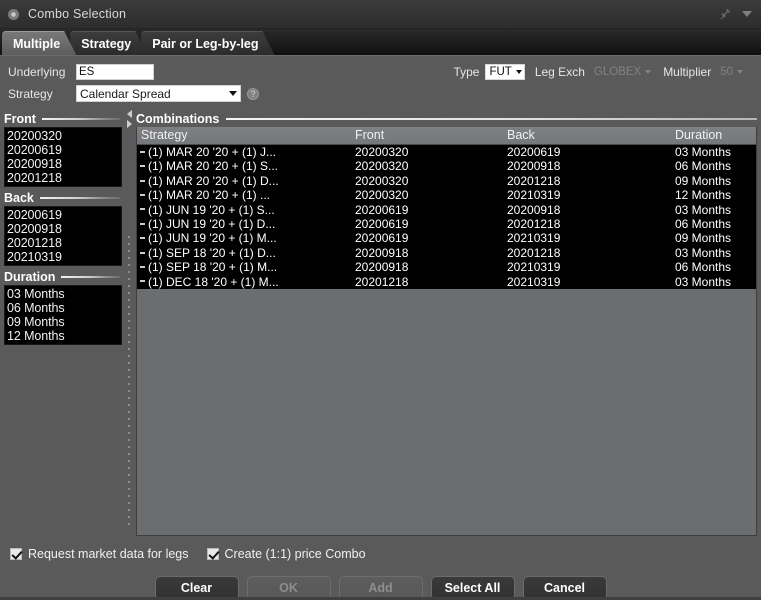  Describe the element at coordinates (703, 195) in the screenshot. I see `cell-duration: 12 Months` at that location.